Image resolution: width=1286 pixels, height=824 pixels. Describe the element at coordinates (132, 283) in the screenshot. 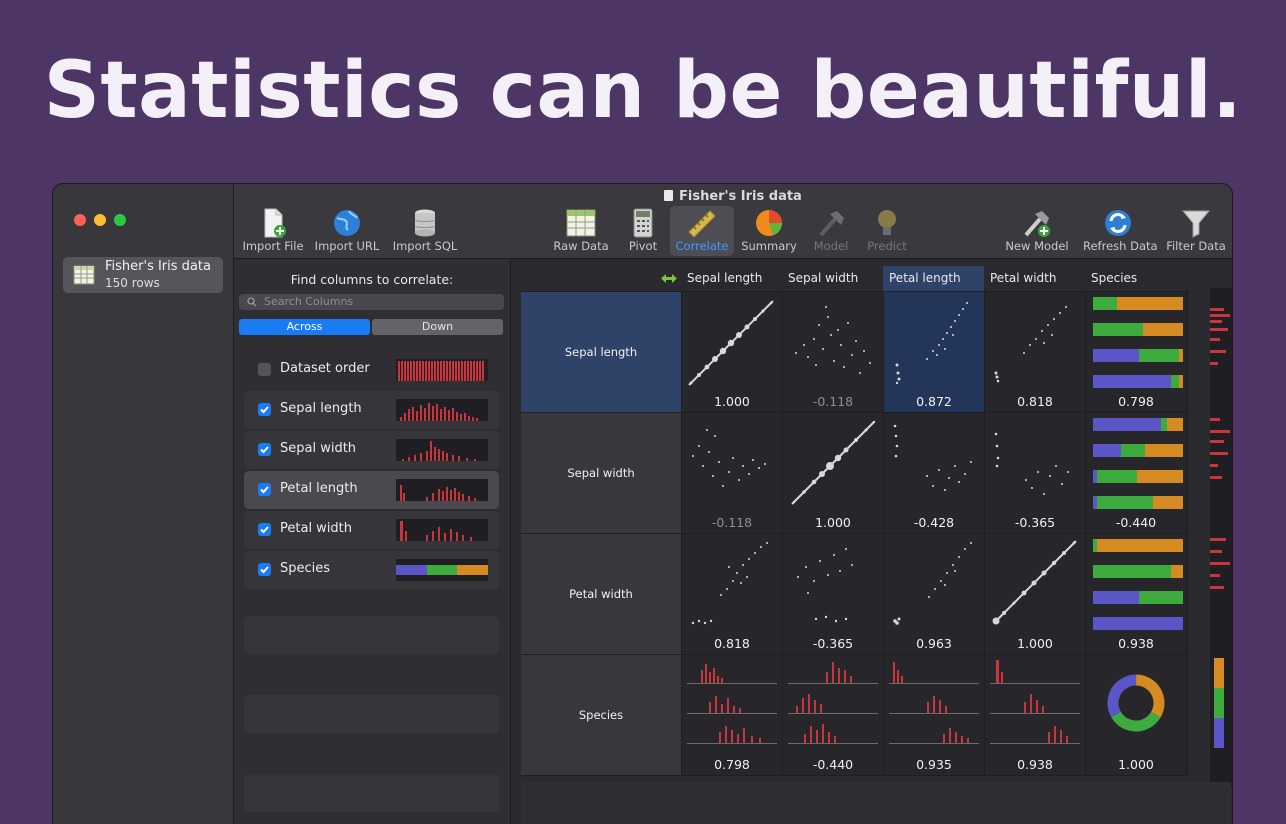

I see `sidebar-item-subtitle: 150 rows` at that location.